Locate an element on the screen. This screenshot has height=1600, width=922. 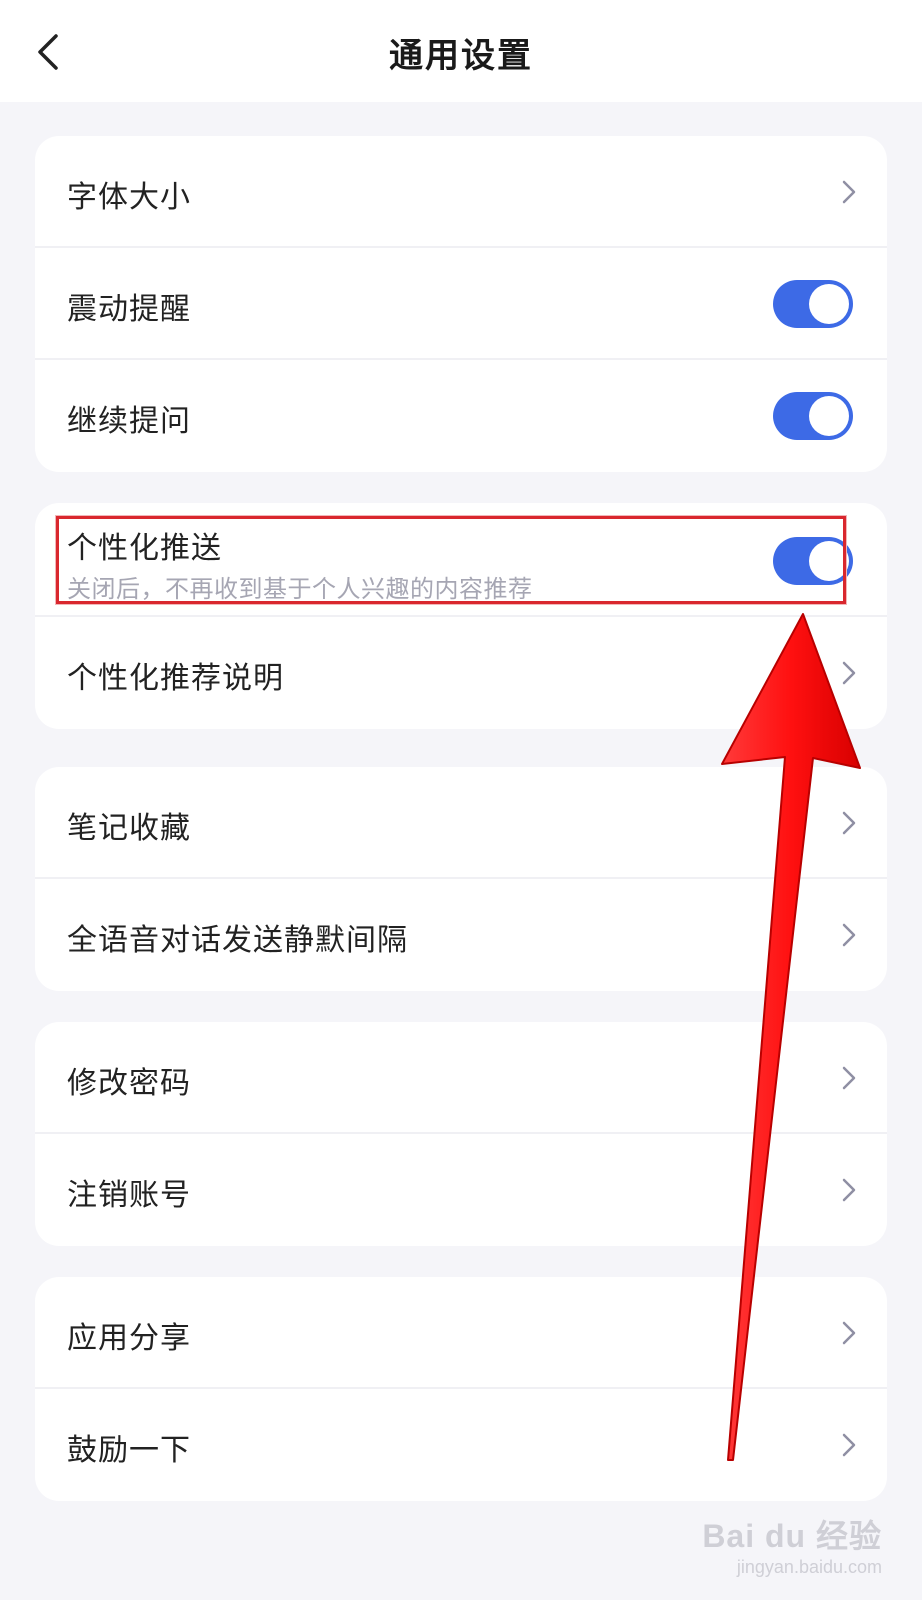
settings-group-account: 修改密码 注销账号 is located at coordinates (461, 1134).